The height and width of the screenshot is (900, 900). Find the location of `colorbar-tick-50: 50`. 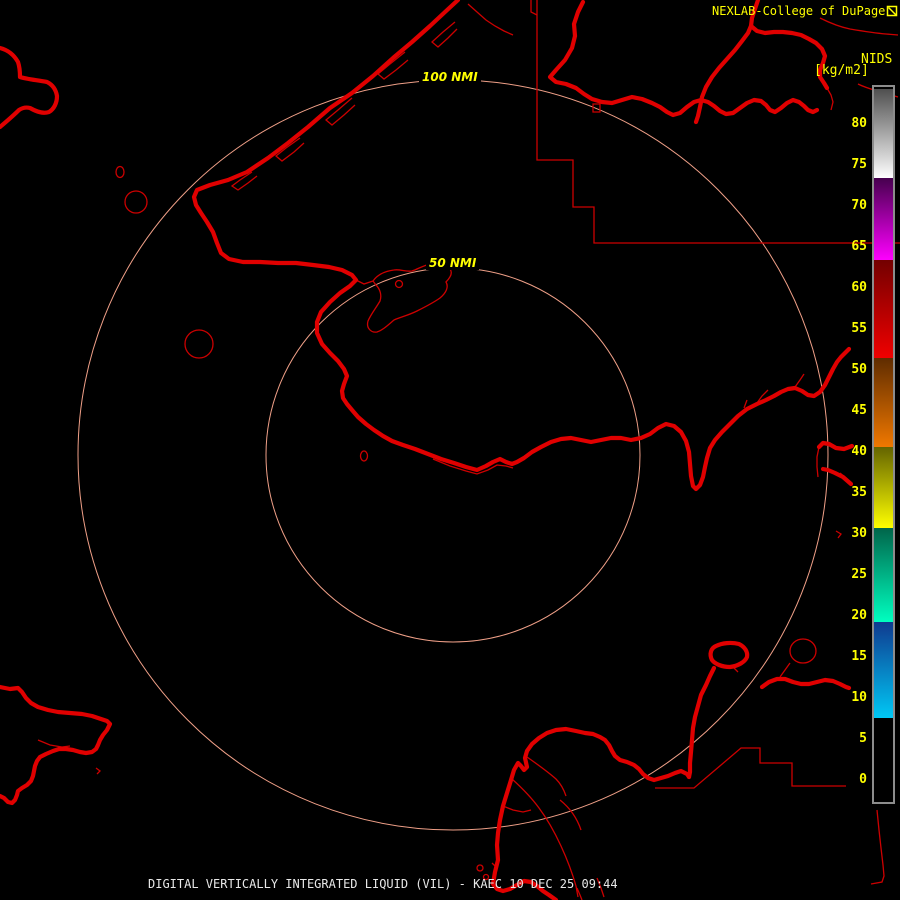

colorbar-tick-50: 50 is located at coordinates (859, 369).